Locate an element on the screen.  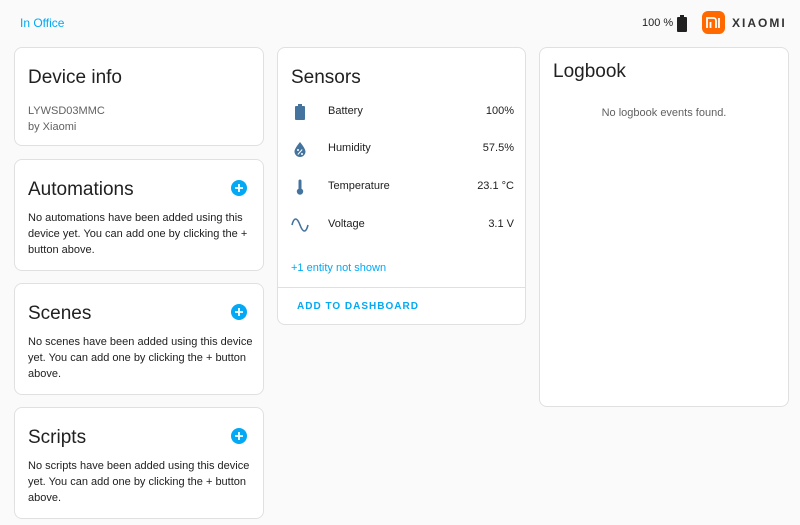
scripts-title: Scripts is located at coordinates (57, 437).